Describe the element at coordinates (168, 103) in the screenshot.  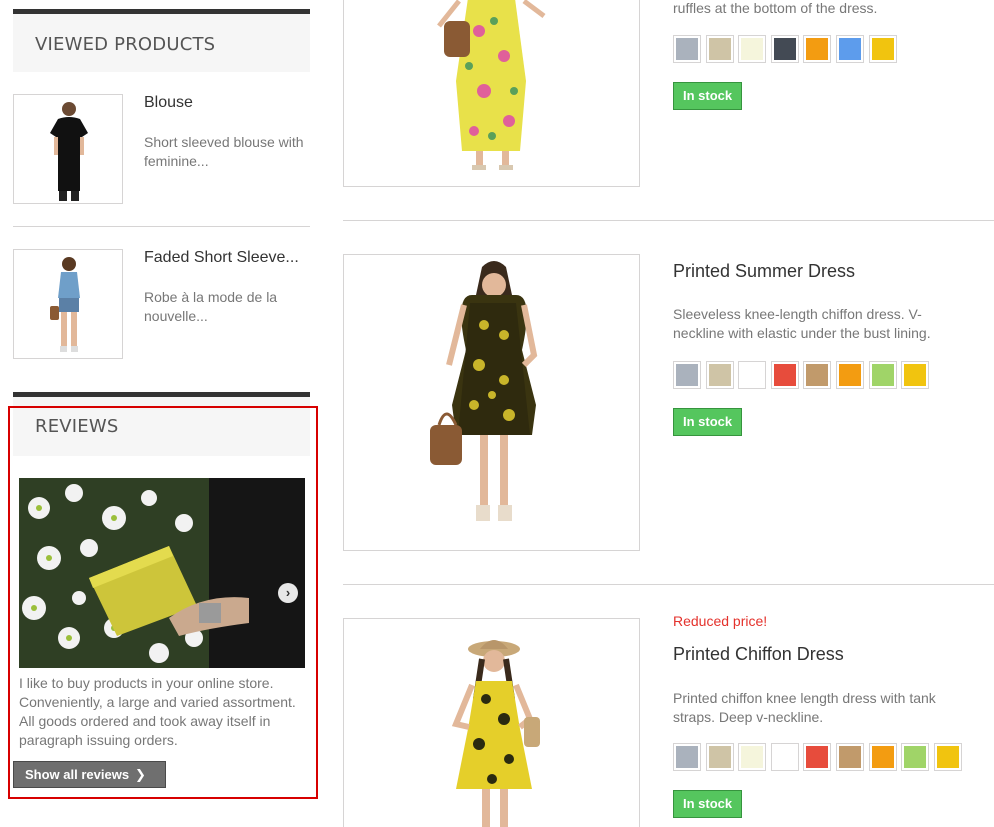
I see `viewed-product-name: Blouse` at that location.